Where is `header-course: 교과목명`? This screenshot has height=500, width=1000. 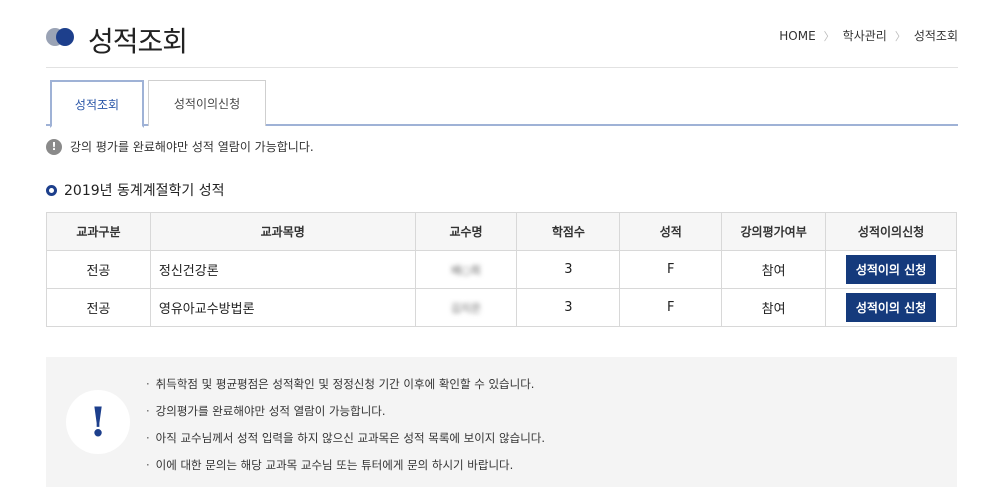 header-course: 교과목명 is located at coordinates (282, 231).